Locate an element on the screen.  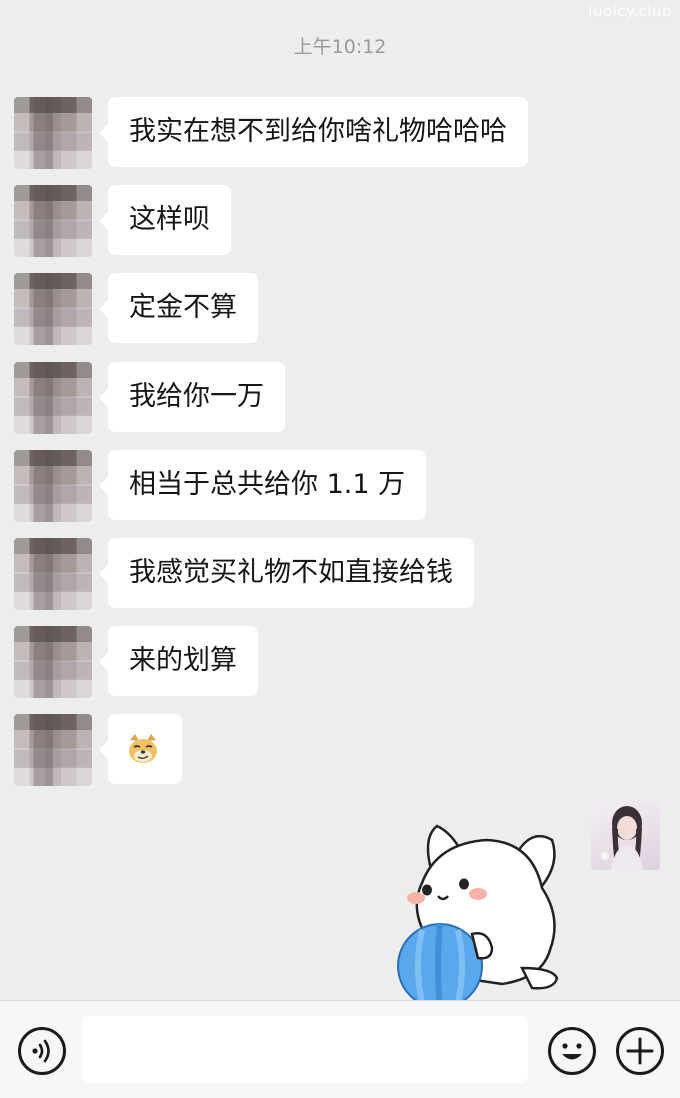
message-row: 相当于总共给你 1.1 万 is located at coordinates (340, 490).